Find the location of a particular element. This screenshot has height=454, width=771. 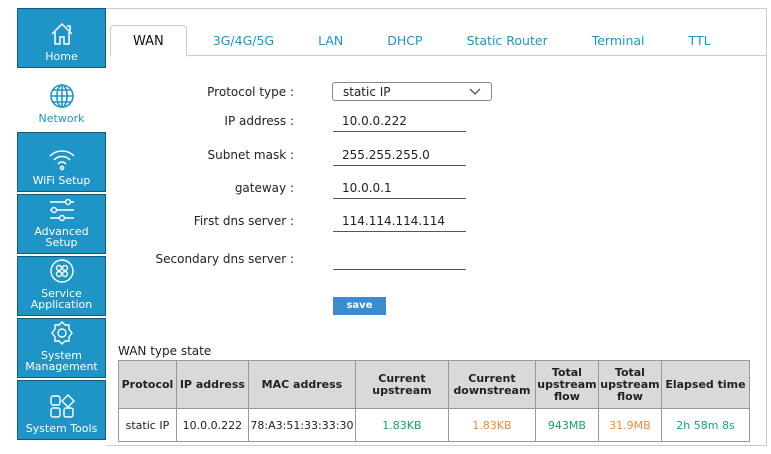

secondary-dns-input is located at coordinates (399, 259).